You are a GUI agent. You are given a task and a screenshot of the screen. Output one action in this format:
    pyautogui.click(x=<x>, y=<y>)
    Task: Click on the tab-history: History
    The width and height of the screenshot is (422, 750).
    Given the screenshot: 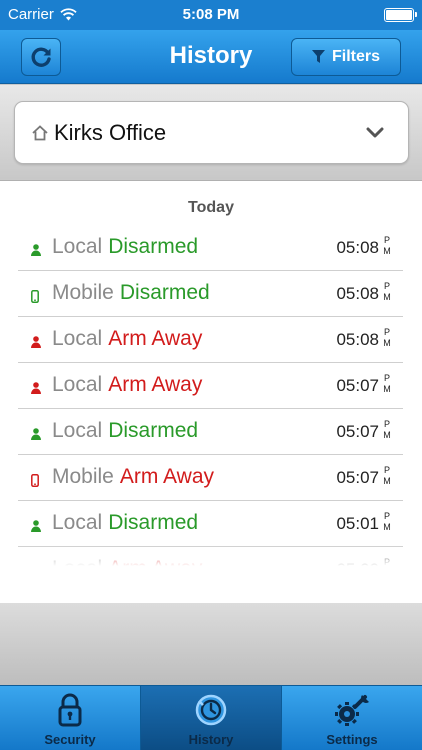 What is the action you would take?
    pyautogui.click(x=211, y=718)
    